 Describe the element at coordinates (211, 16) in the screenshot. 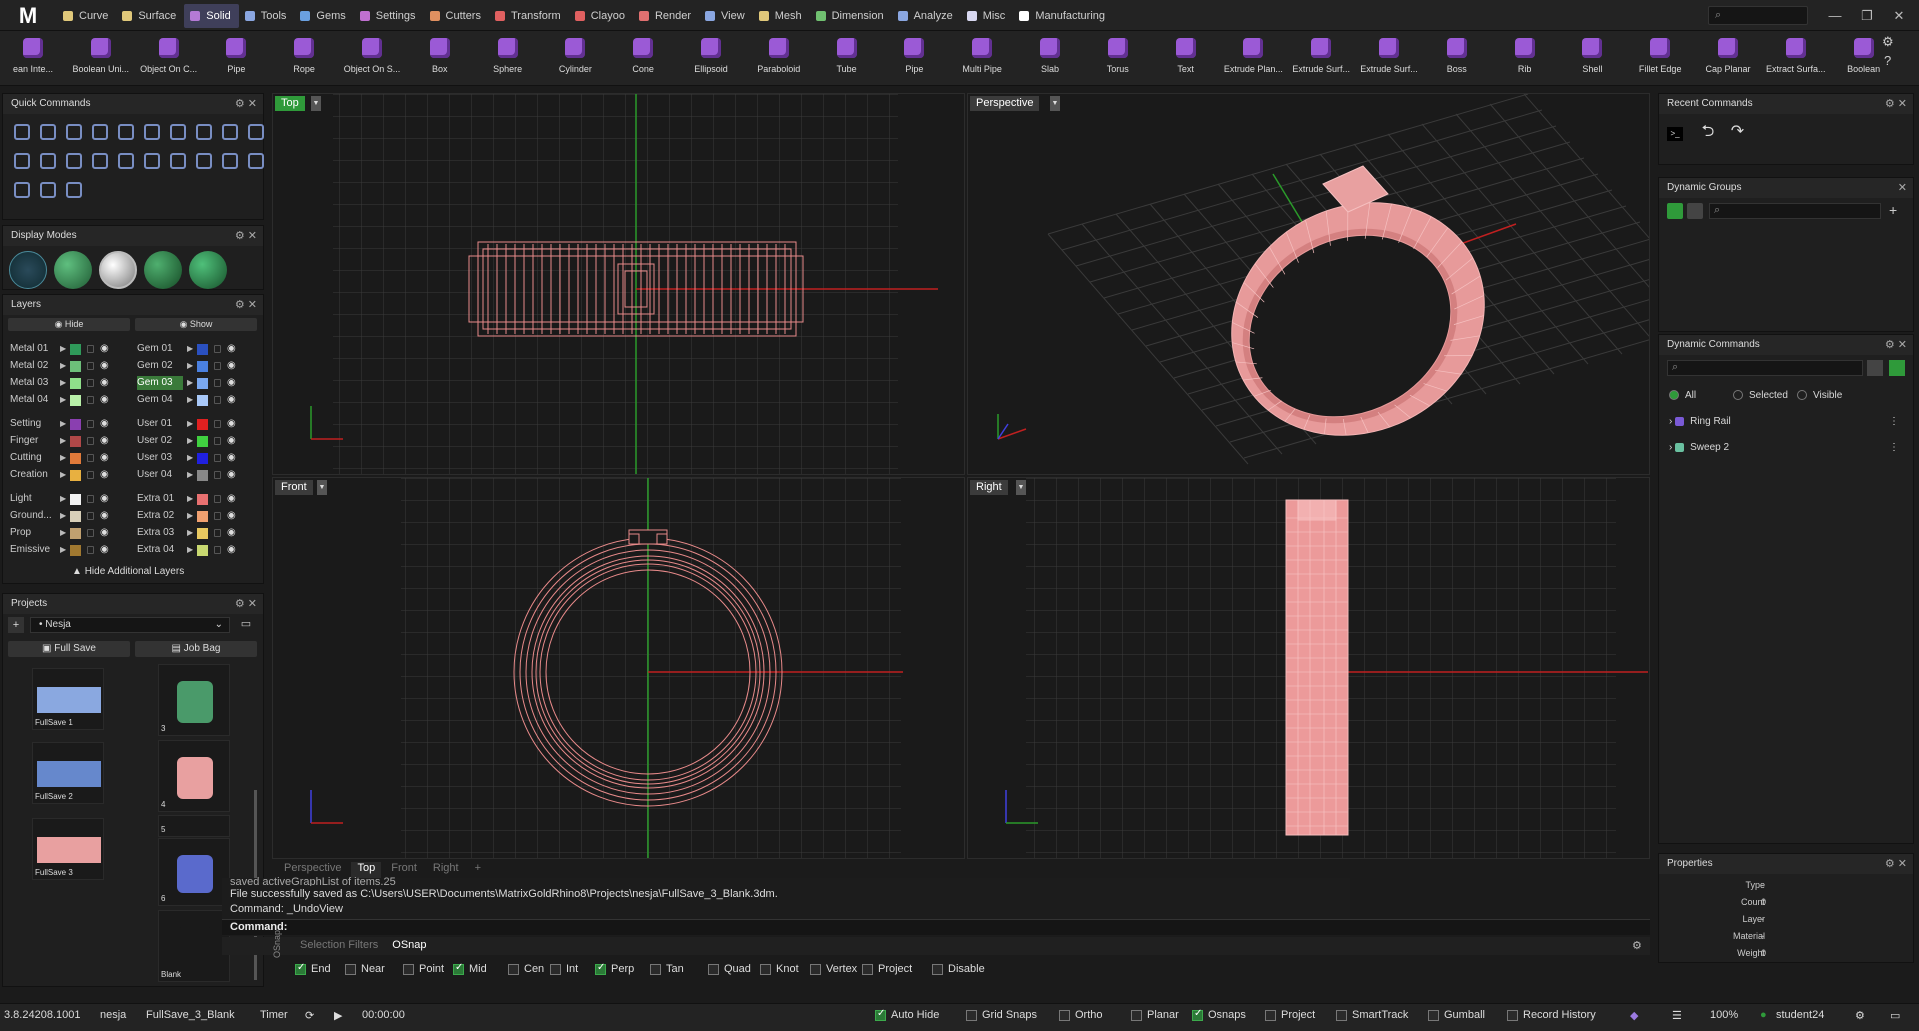

I see `tab-solid: Solid` at that location.